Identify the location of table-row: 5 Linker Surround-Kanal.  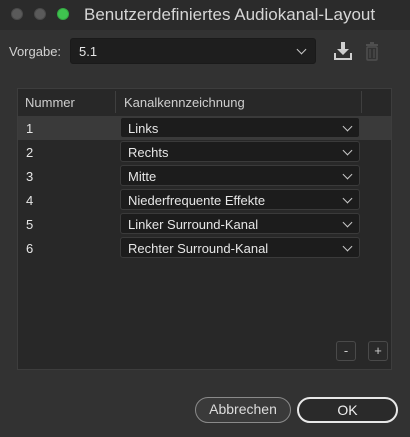
(204, 224).